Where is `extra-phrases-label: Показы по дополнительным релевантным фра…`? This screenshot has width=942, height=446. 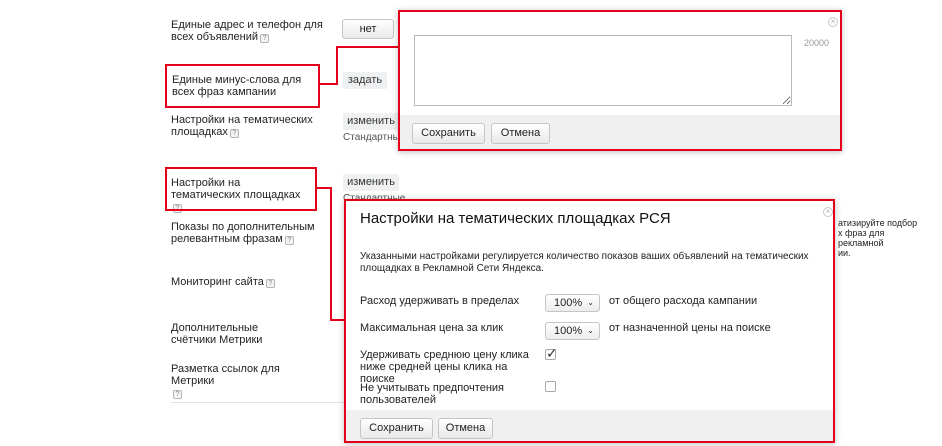 extra-phrases-label: Показы по дополнительным релевантным фра… is located at coordinates (243, 233).